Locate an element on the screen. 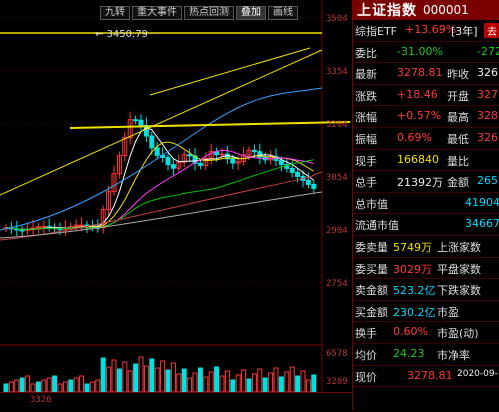 The height and width of the screenshot is (412, 499). detail-row: 委买量 3029万 平盘家数 is located at coordinates (426, 269).